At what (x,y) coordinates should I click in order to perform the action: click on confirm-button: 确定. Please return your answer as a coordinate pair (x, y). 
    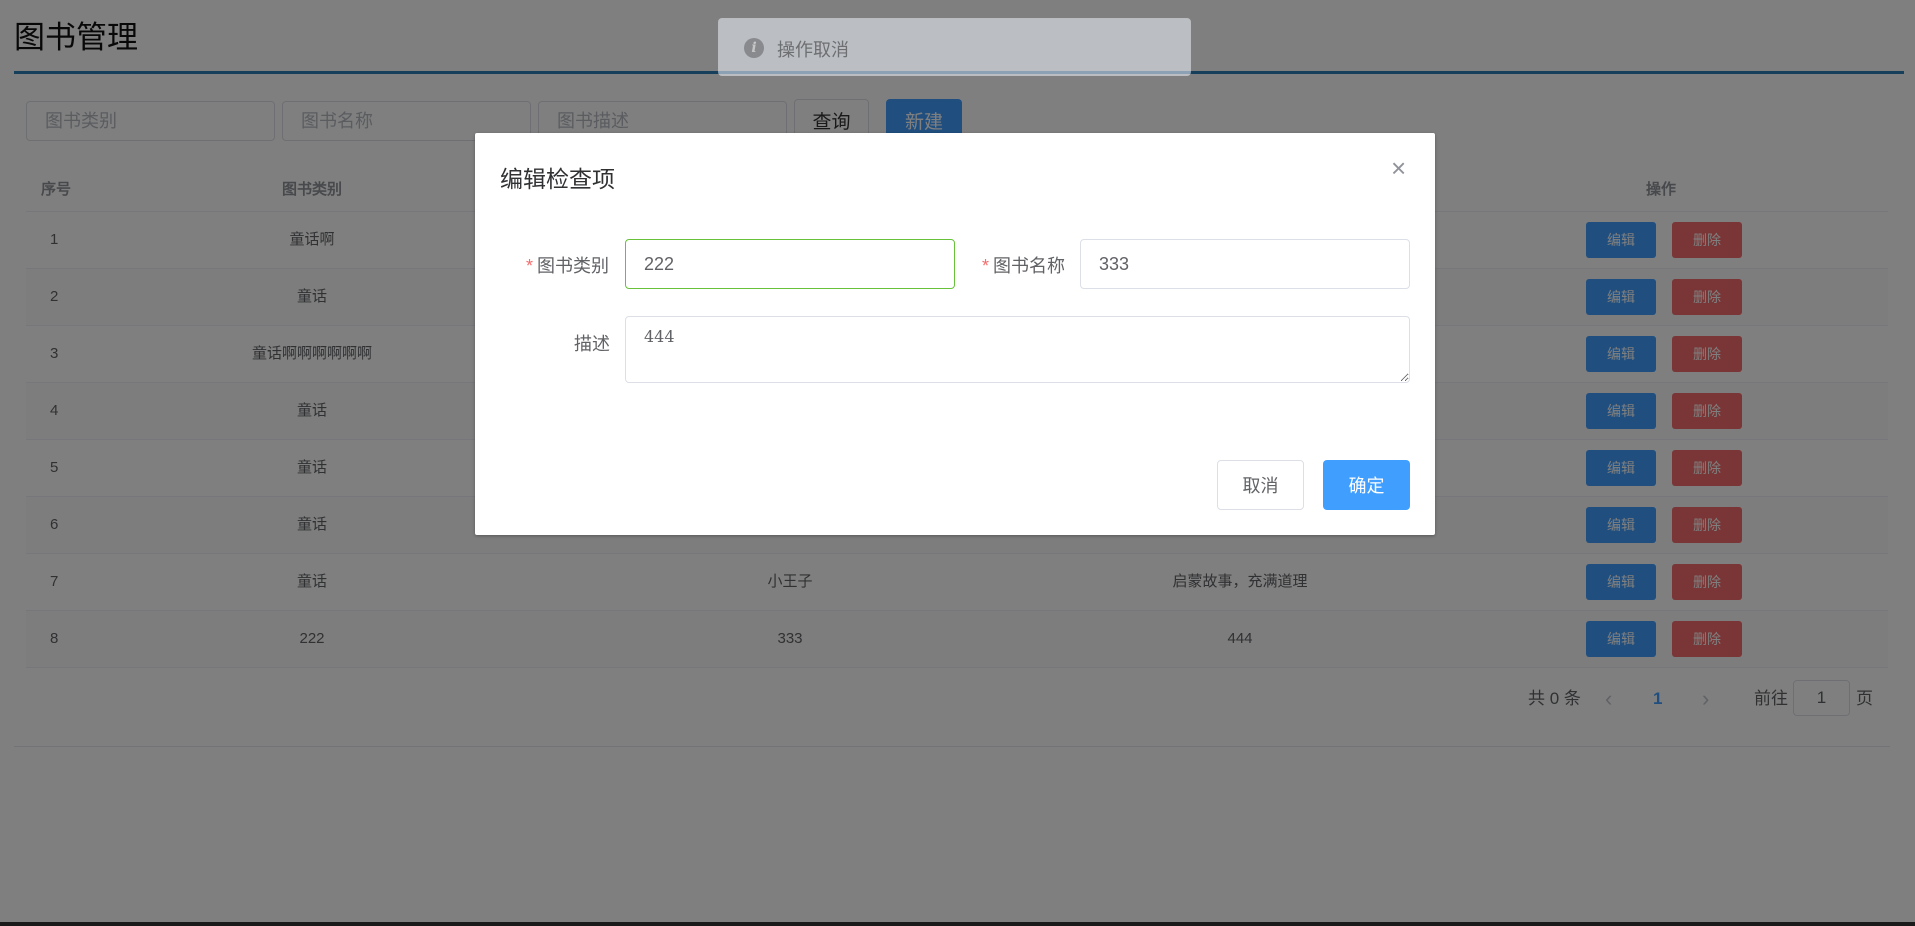
    Looking at the image, I should click on (1366, 485).